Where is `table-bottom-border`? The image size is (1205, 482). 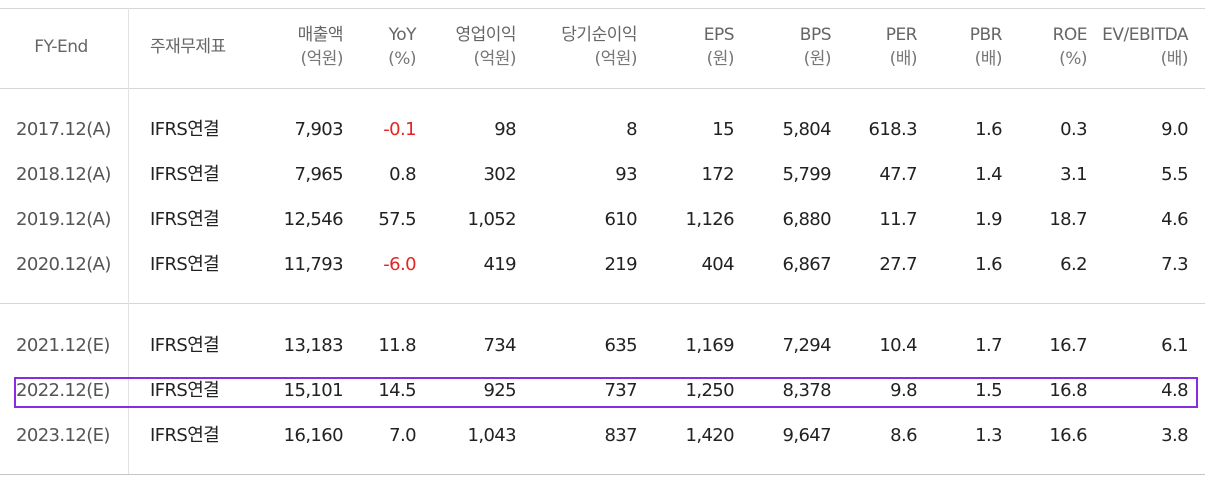 table-bottom-border is located at coordinates (602, 474).